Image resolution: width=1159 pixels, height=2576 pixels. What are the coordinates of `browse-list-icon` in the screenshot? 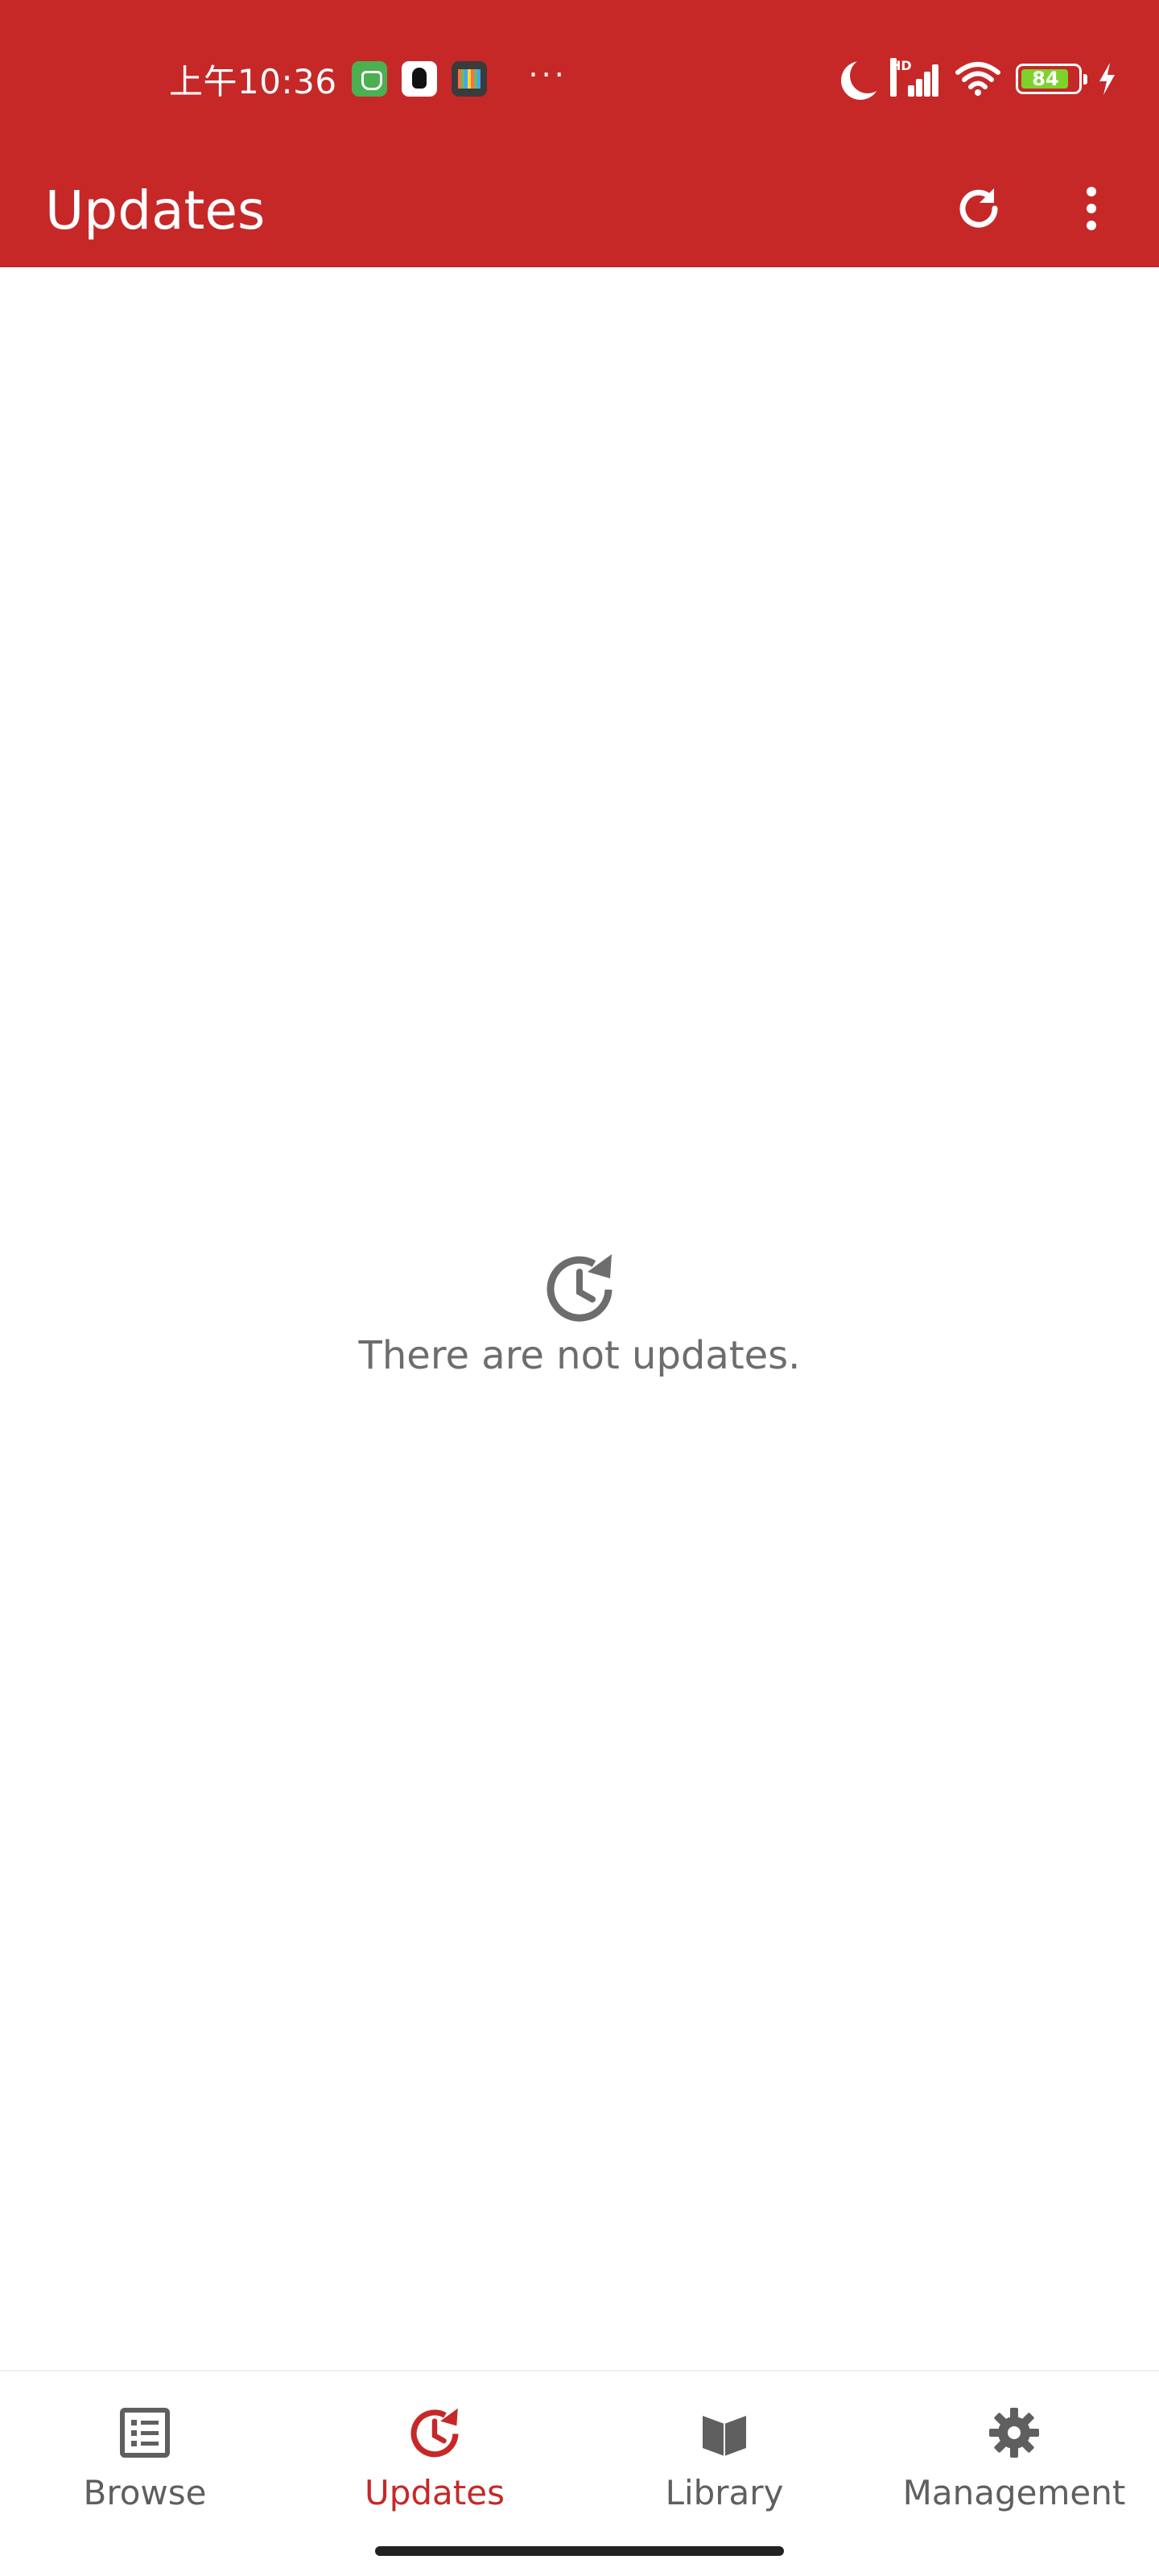 It's located at (144, 2432).